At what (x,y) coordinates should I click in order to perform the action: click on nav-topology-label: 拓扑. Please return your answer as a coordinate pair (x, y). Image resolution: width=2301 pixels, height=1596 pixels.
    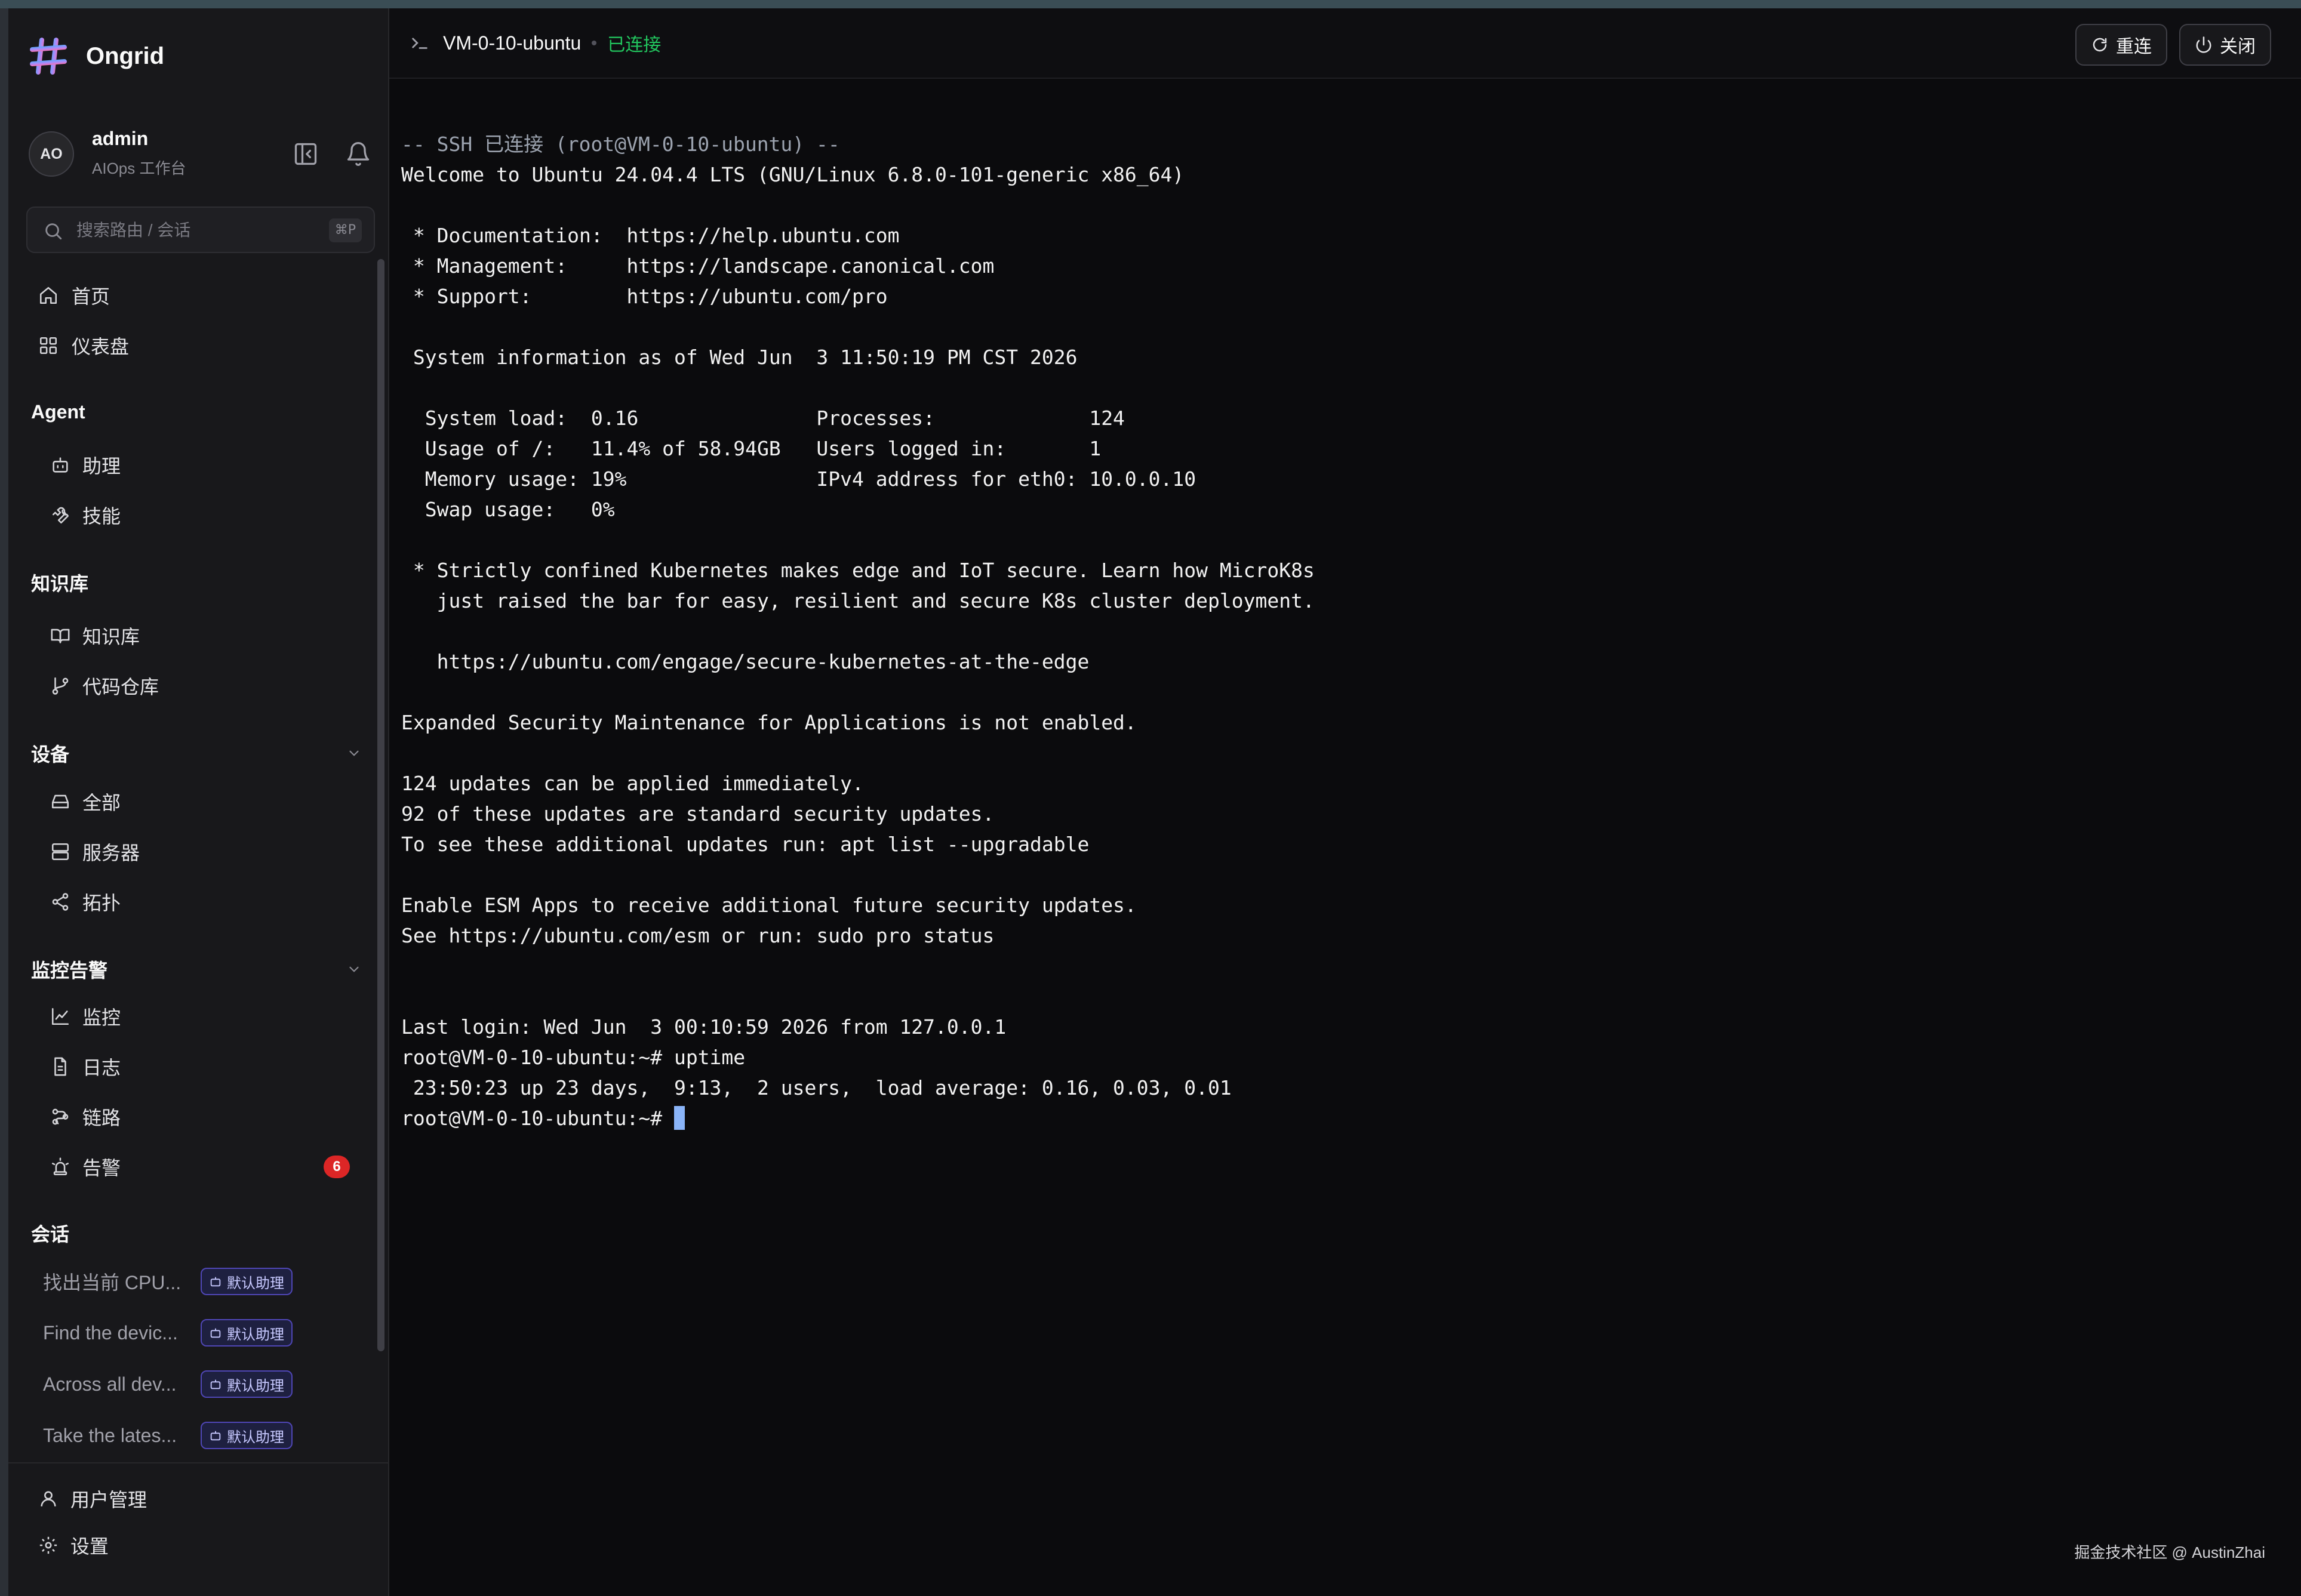
    Looking at the image, I should click on (101, 903).